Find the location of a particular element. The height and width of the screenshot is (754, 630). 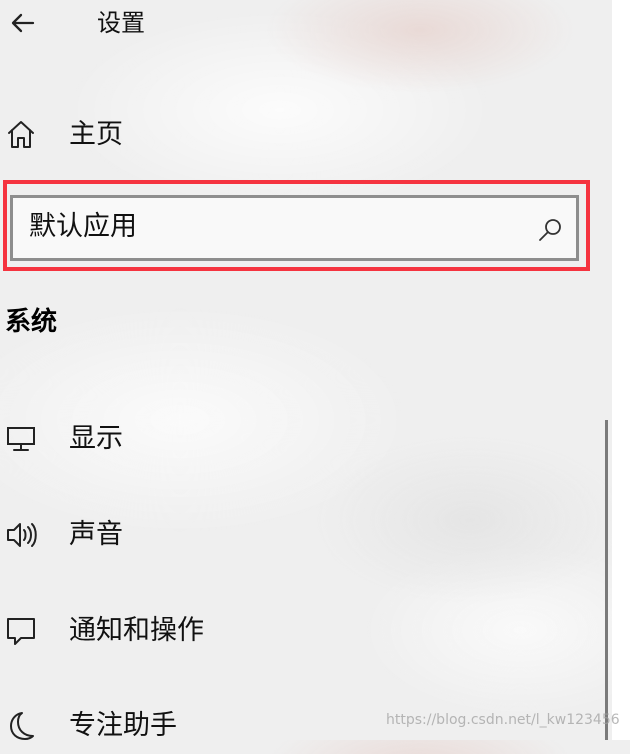

nav-home-label: 主页 is located at coordinates (96, 134).